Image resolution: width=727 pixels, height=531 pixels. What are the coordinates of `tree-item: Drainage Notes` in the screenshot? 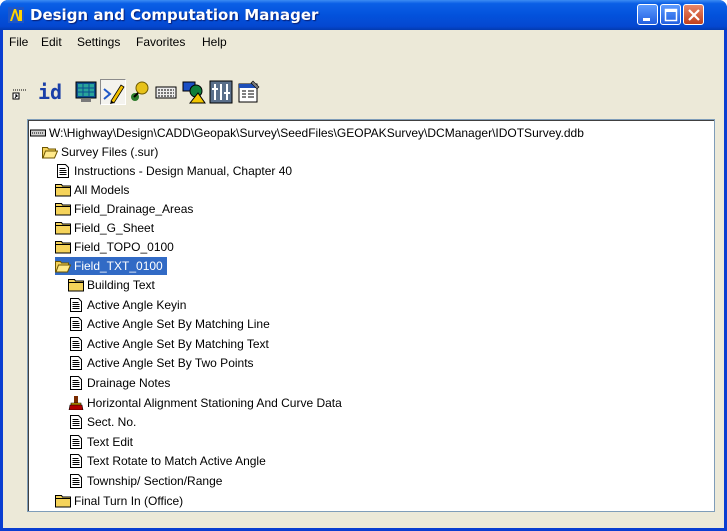 It's located at (119, 383).